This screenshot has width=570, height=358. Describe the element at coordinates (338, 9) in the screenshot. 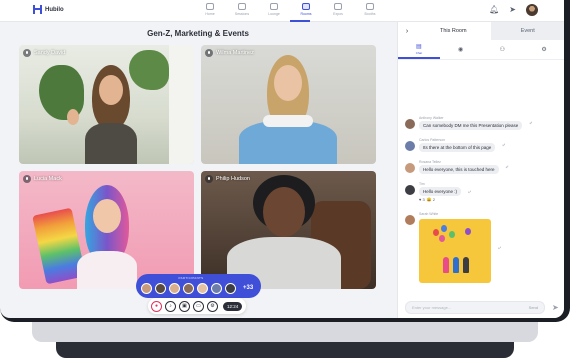

I see `nav-expos: Expos` at that location.